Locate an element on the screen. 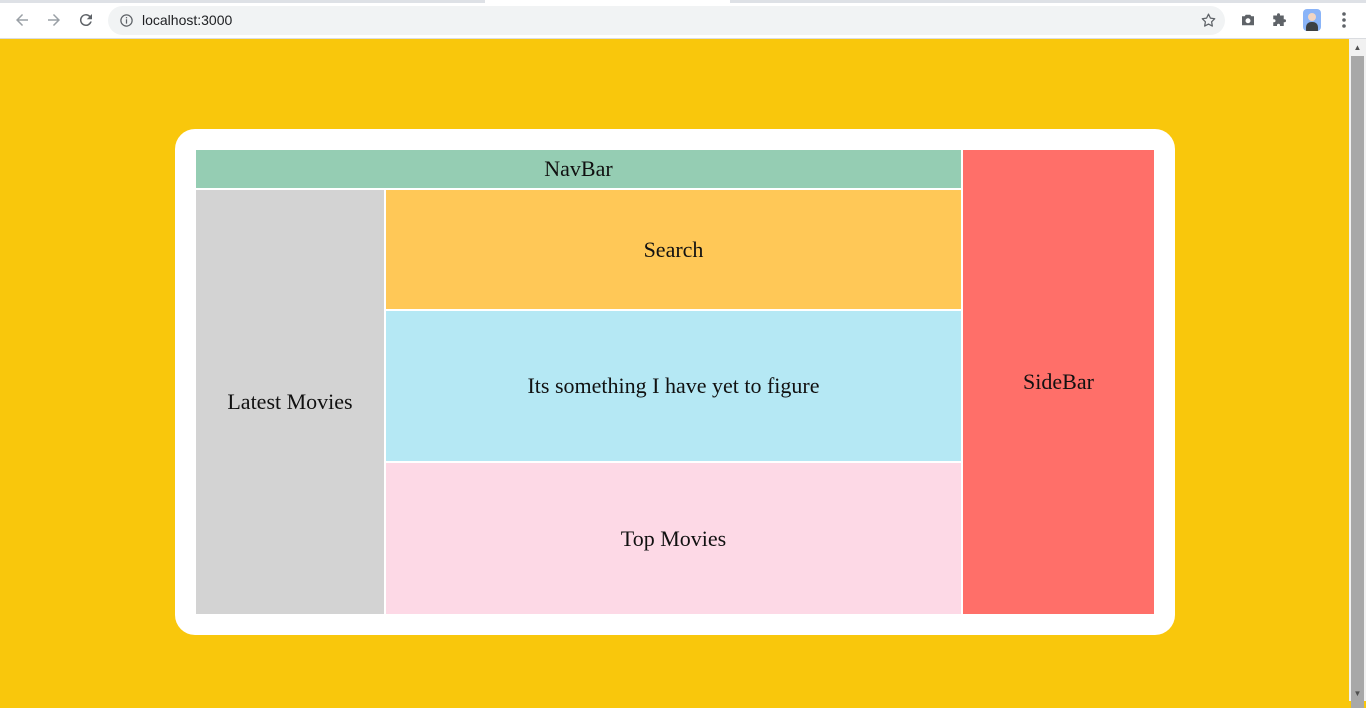  arrow-right-icon is located at coordinates (54, 20).